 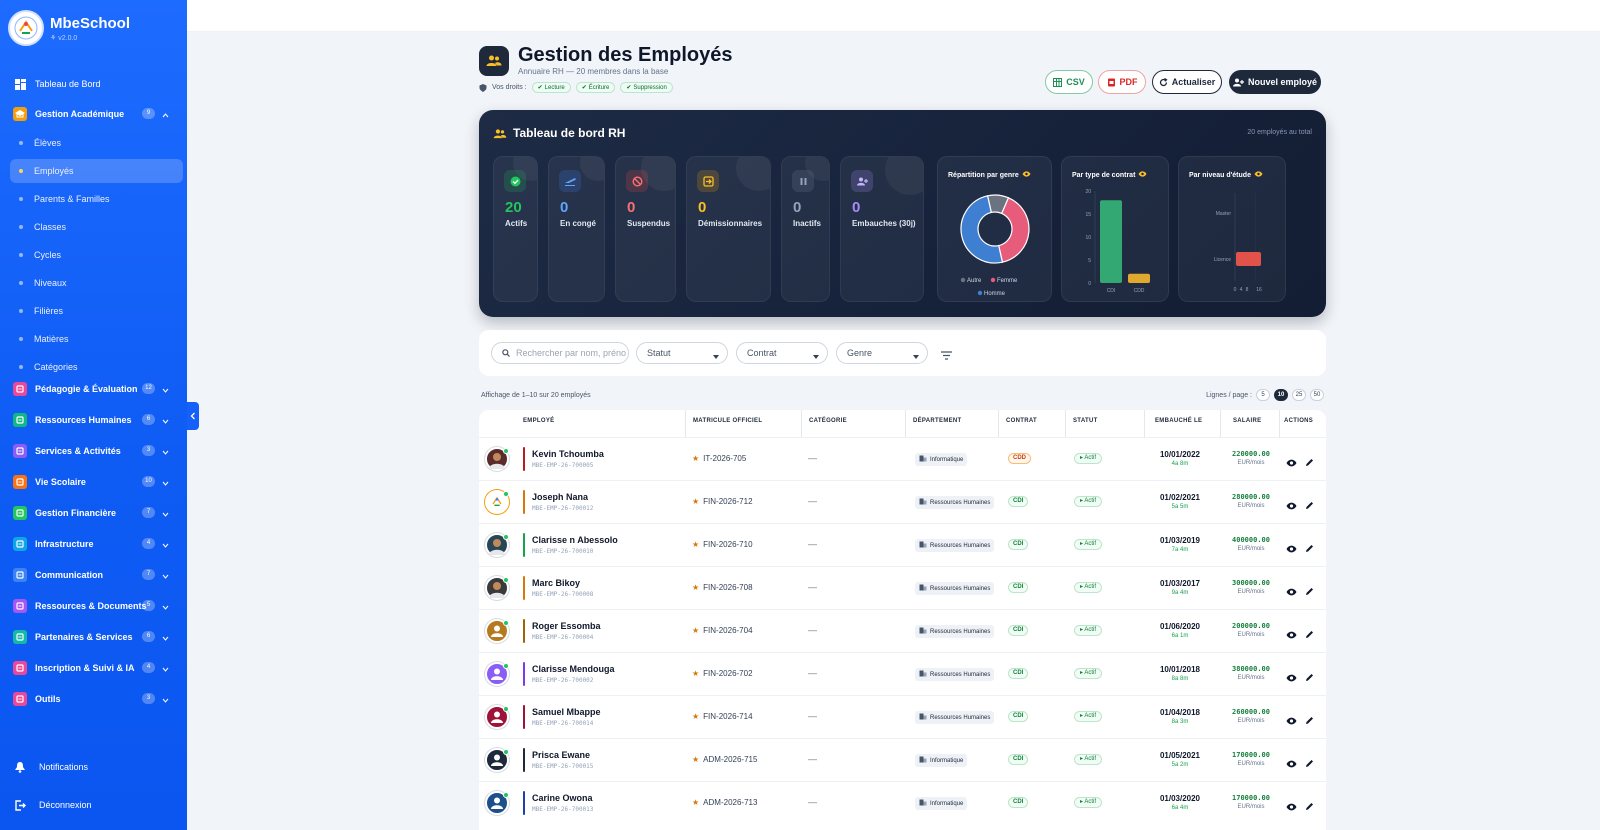 What do you see at coordinates (568, 454) in the screenshot?
I see `employee-name: Kevin Tchoumba` at bounding box center [568, 454].